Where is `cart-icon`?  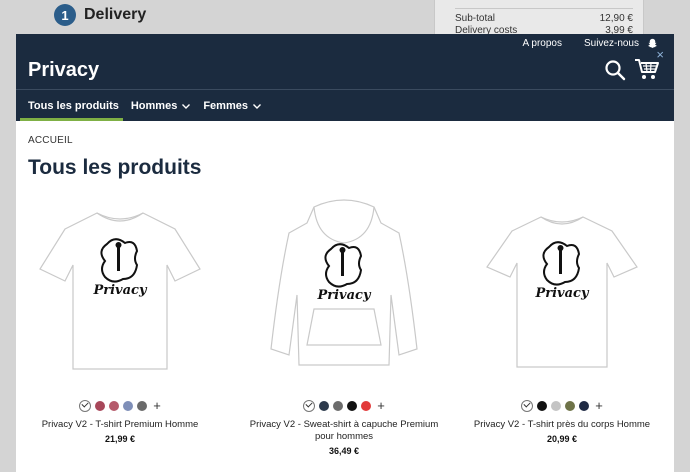 cart-icon is located at coordinates (647, 69).